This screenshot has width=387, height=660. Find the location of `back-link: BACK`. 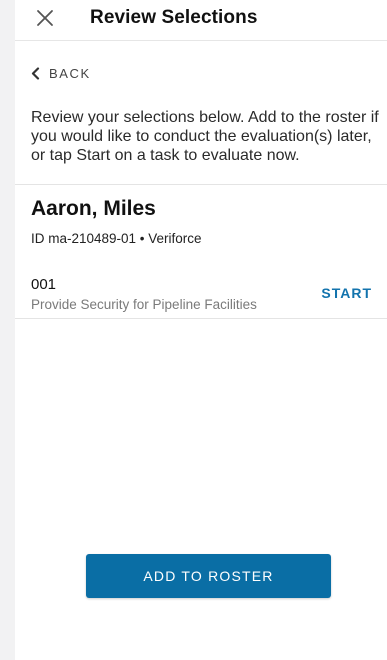

back-link: BACK is located at coordinates (61, 73).